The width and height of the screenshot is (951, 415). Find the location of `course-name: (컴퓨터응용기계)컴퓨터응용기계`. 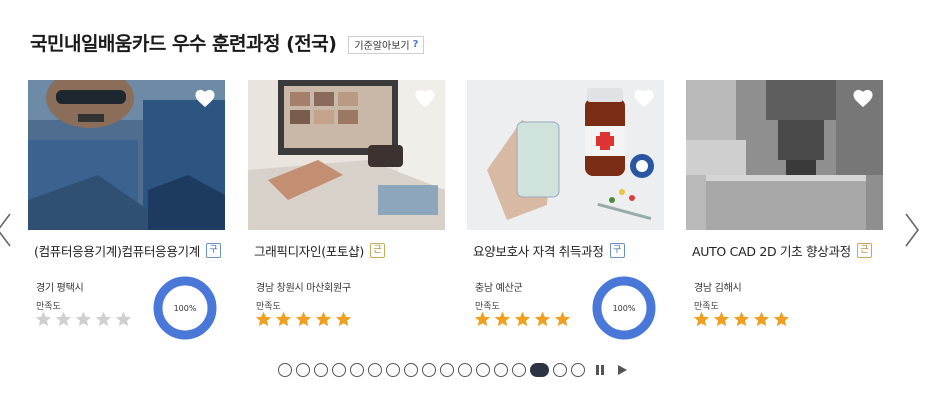

course-name: (컴퓨터응용기계)컴퓨터응용기계 is located at coordinates (117, 250).